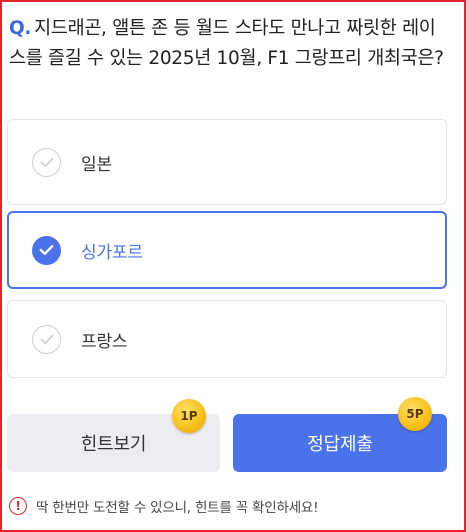  What do you see at coordinates (18, 506) in the screenshot?
I see `exclamation-circle-icon: !` at bounding box center [18, 506].